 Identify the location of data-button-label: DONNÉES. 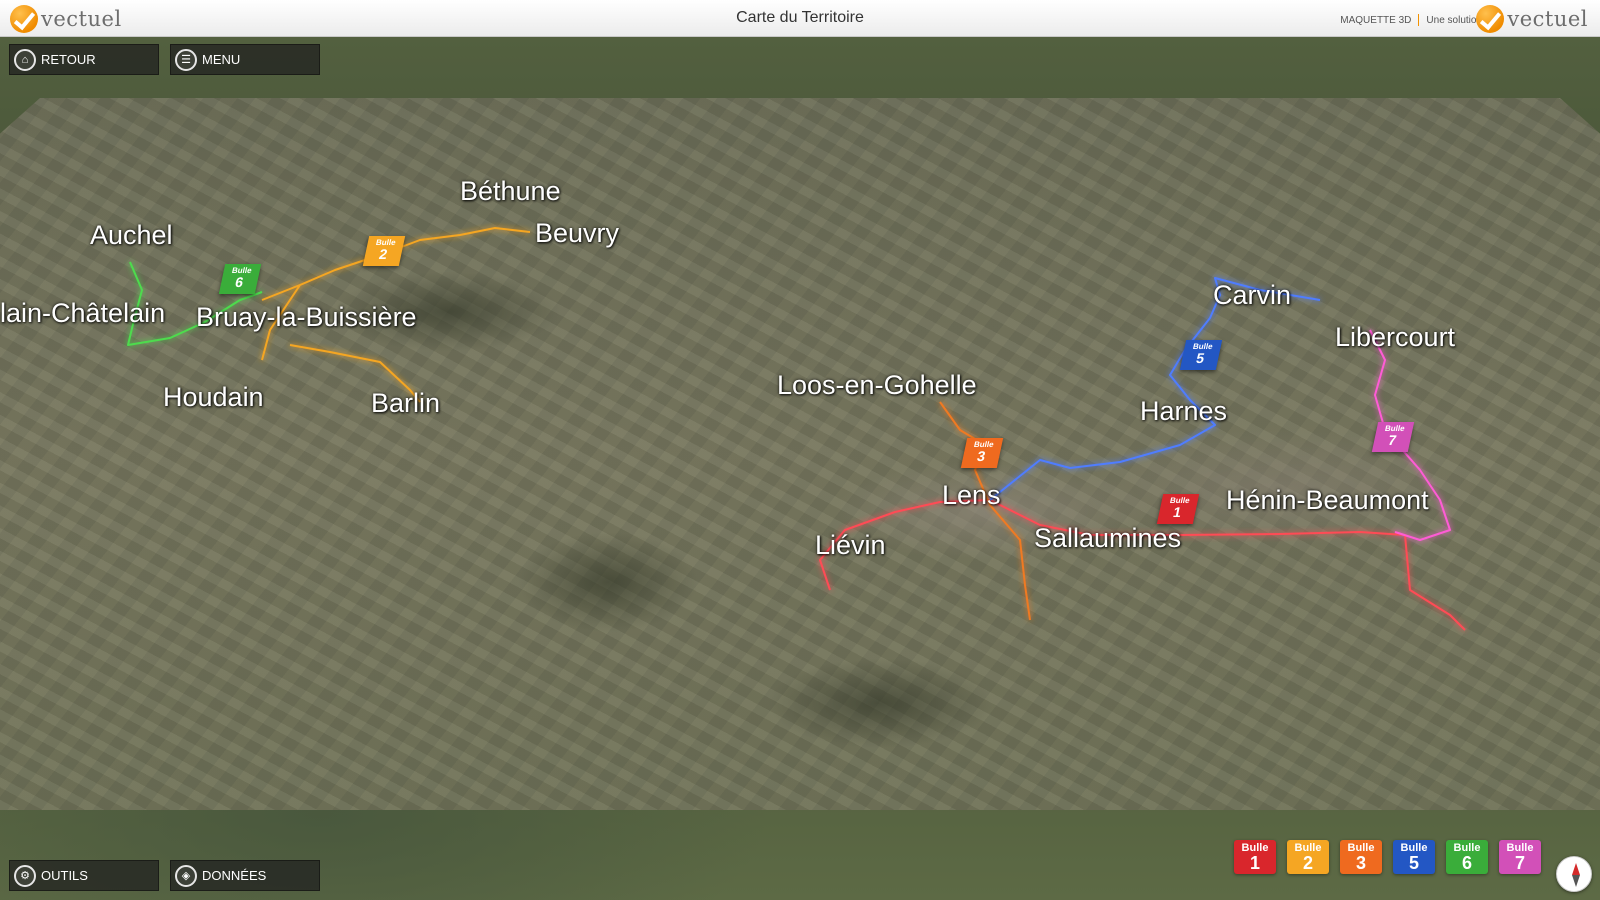
(234, 875).